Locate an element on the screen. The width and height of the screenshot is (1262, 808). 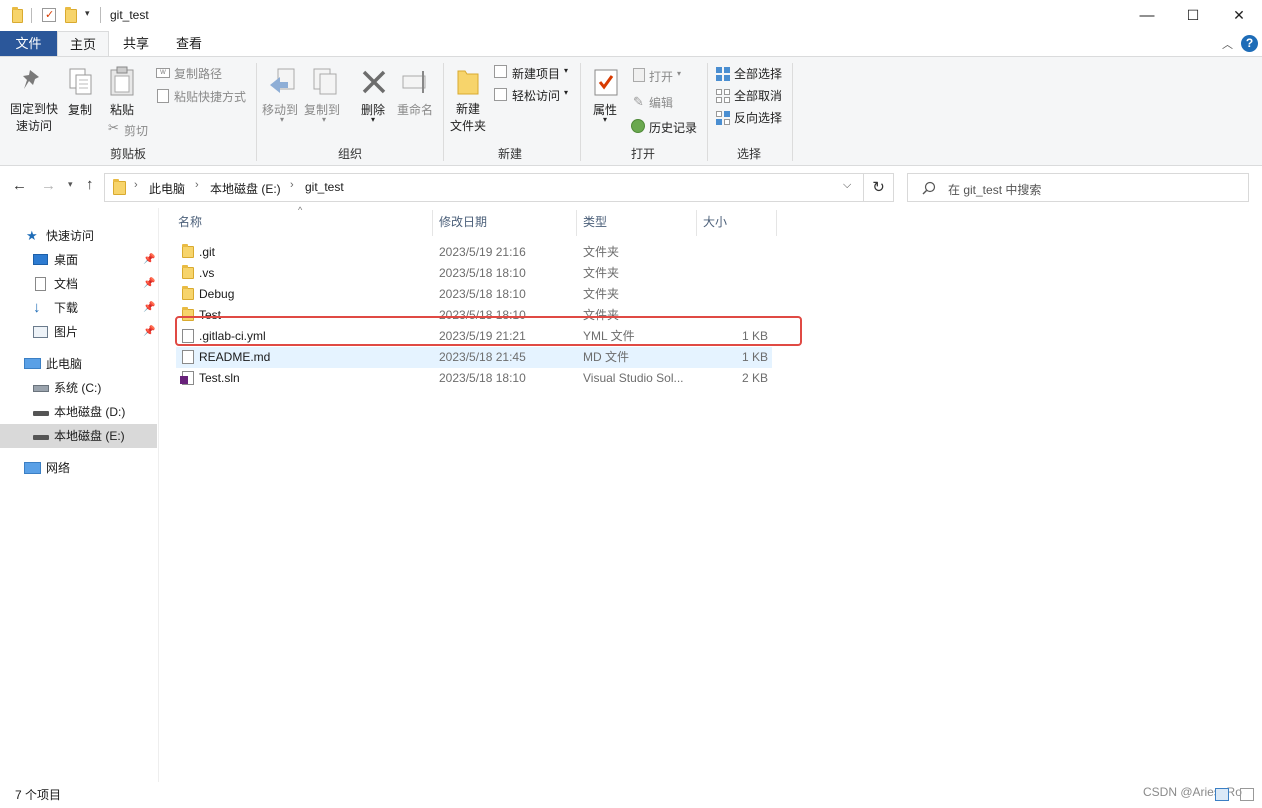
history-button: 历史记录 is located at coordinates (673, 127).